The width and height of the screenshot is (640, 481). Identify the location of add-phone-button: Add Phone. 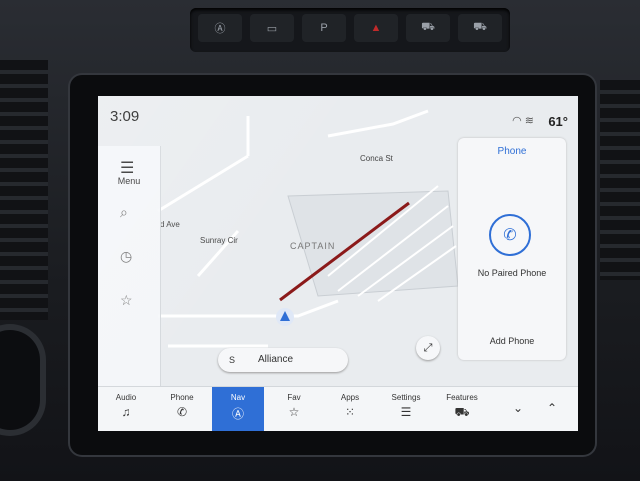
(512, 341).